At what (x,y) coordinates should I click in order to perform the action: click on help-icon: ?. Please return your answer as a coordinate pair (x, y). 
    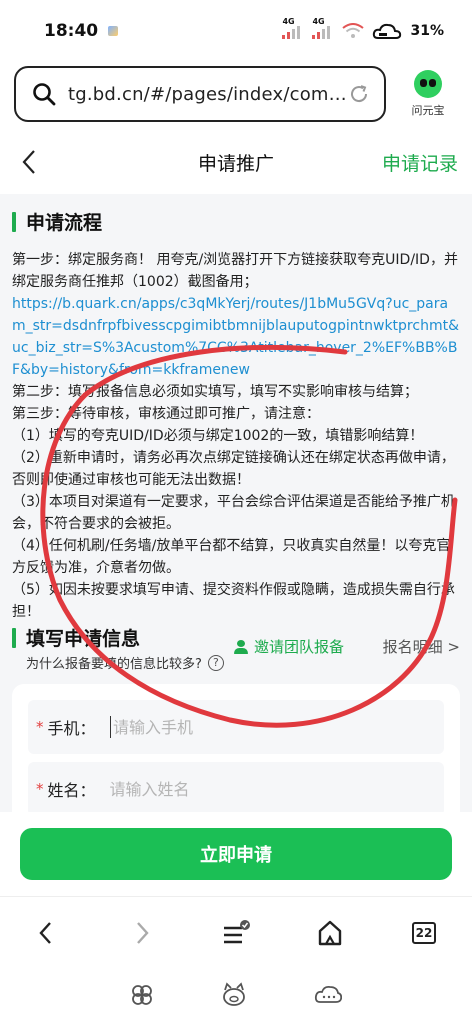
    Looking at the image, I should click on (215, 662).